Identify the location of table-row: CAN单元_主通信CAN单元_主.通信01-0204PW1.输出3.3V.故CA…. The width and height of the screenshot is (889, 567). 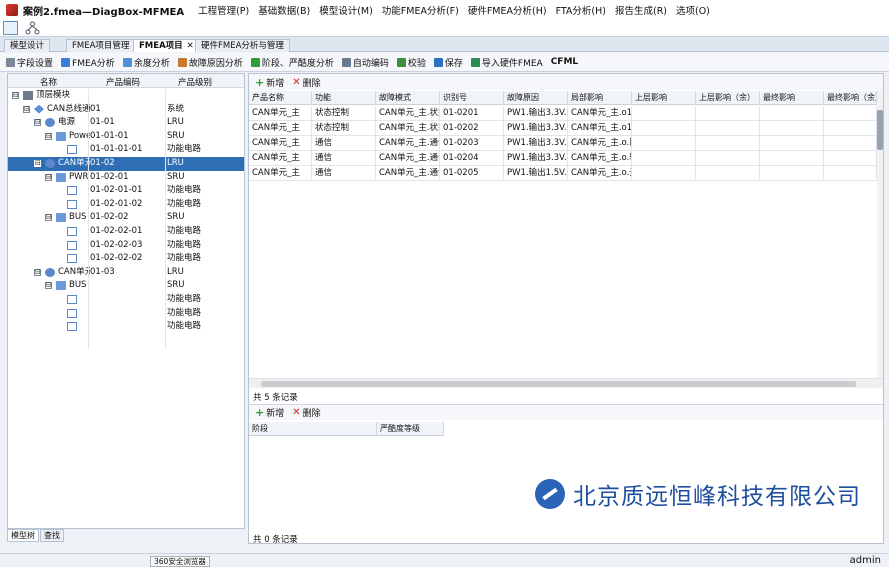
(563, 158).